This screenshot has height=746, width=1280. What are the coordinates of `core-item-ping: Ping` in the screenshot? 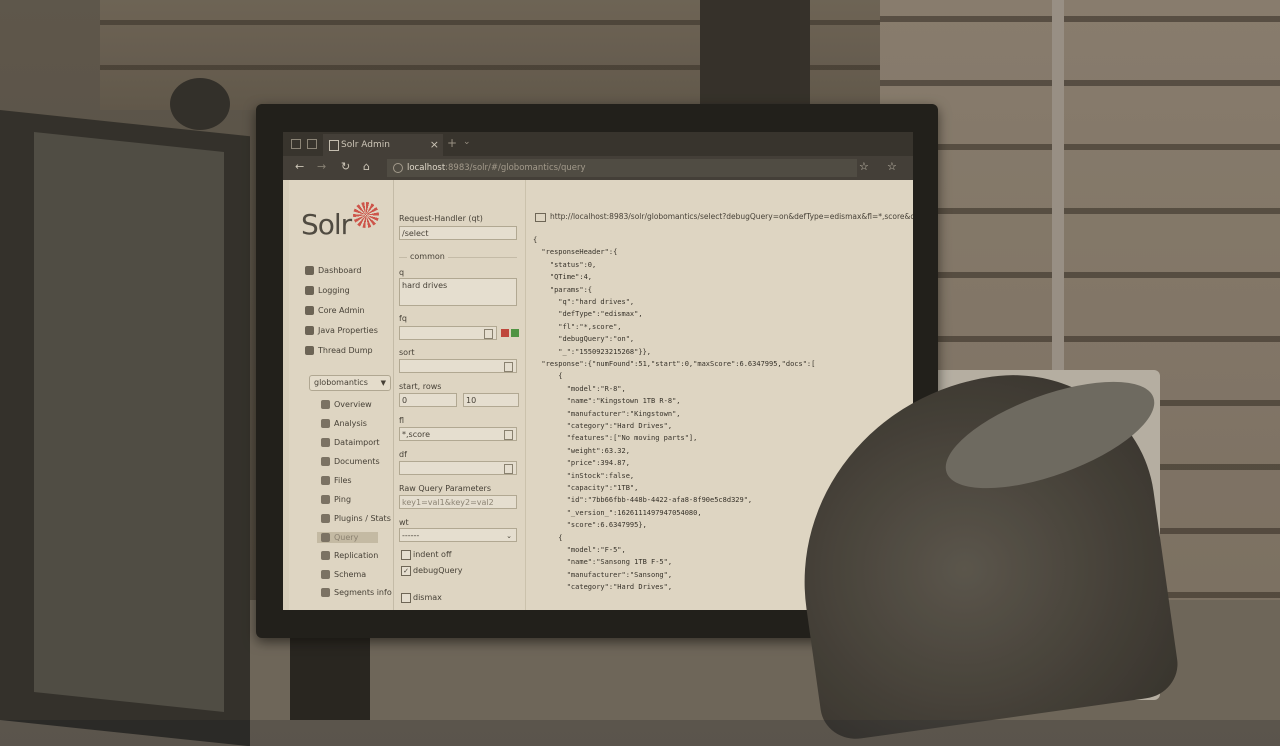 It's located at (336, 499).